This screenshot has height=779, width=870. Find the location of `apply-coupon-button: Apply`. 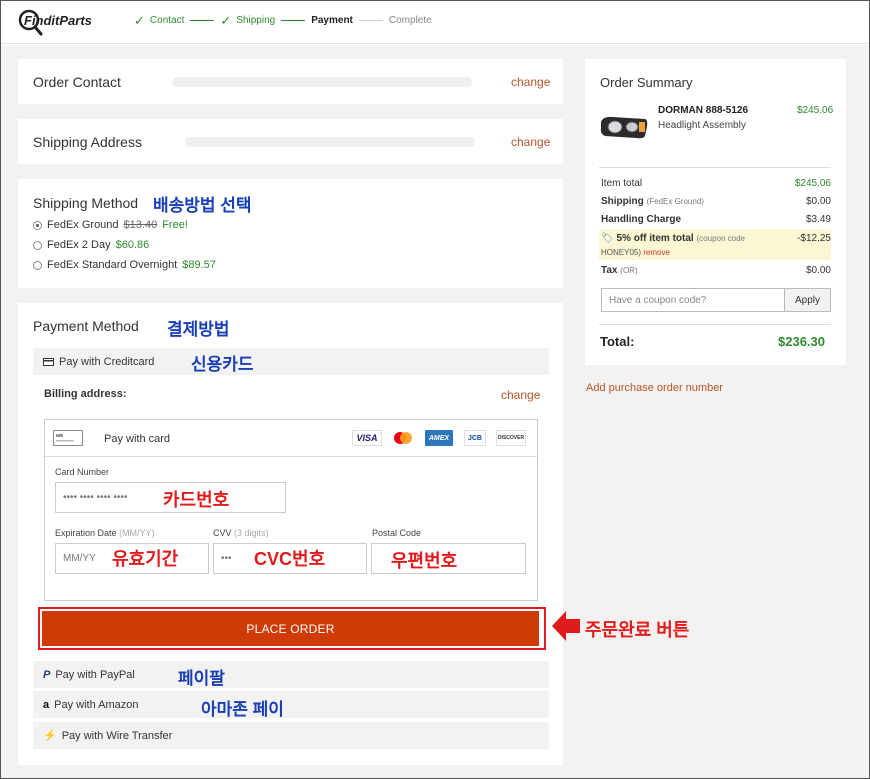

apply-coupon-button: Apply is located at coordinates (807, 300).